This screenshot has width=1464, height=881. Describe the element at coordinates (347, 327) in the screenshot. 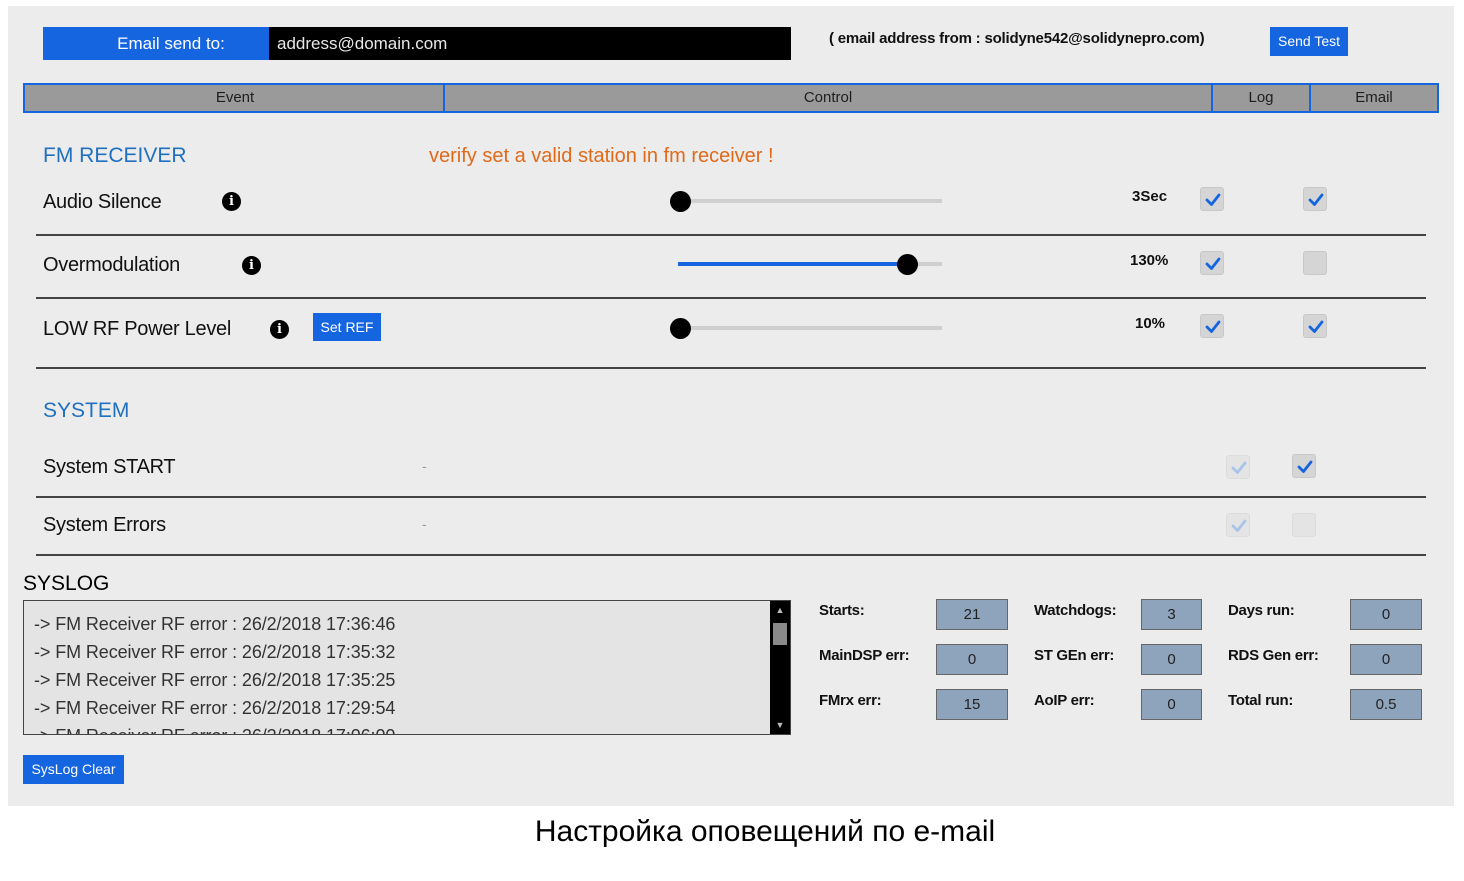

I see `set-ref-button: Set REF` at that location.